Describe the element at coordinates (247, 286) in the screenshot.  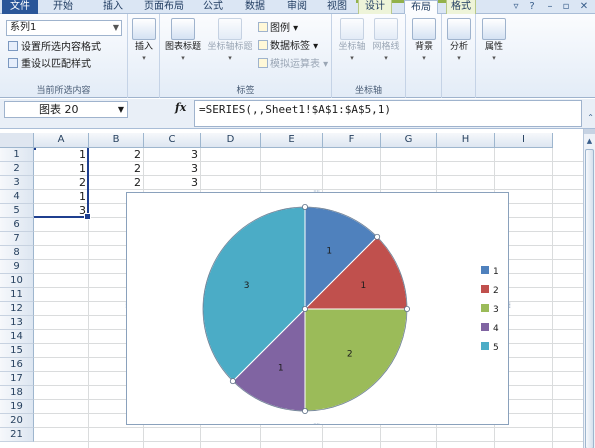
I see `data-label-5: 3` at that location.